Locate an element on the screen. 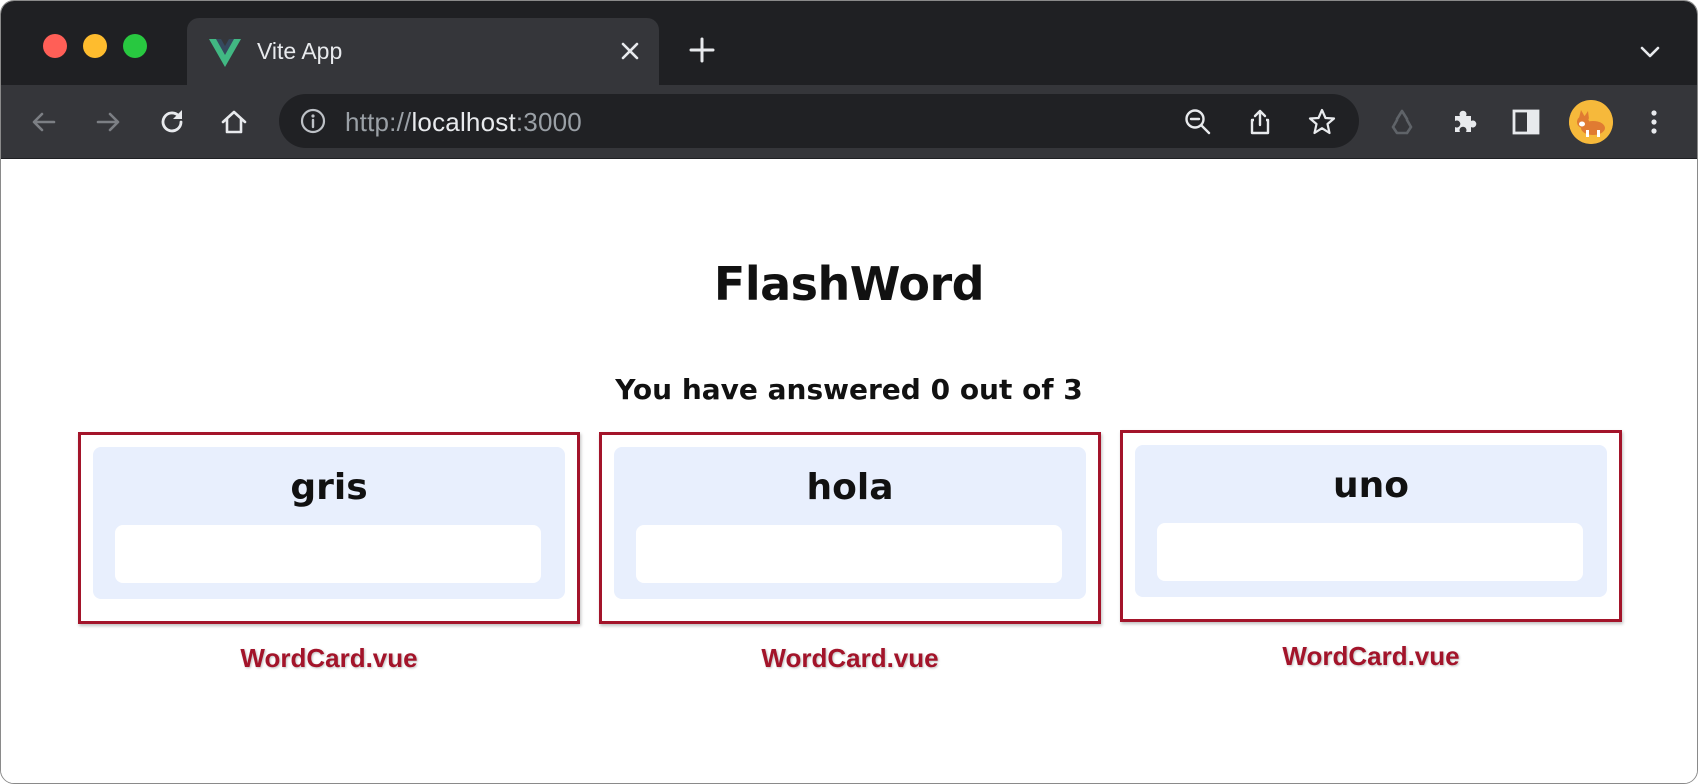 This screenshot has height=784, width=1698. share-icon is located at coordinates (1260, 122).